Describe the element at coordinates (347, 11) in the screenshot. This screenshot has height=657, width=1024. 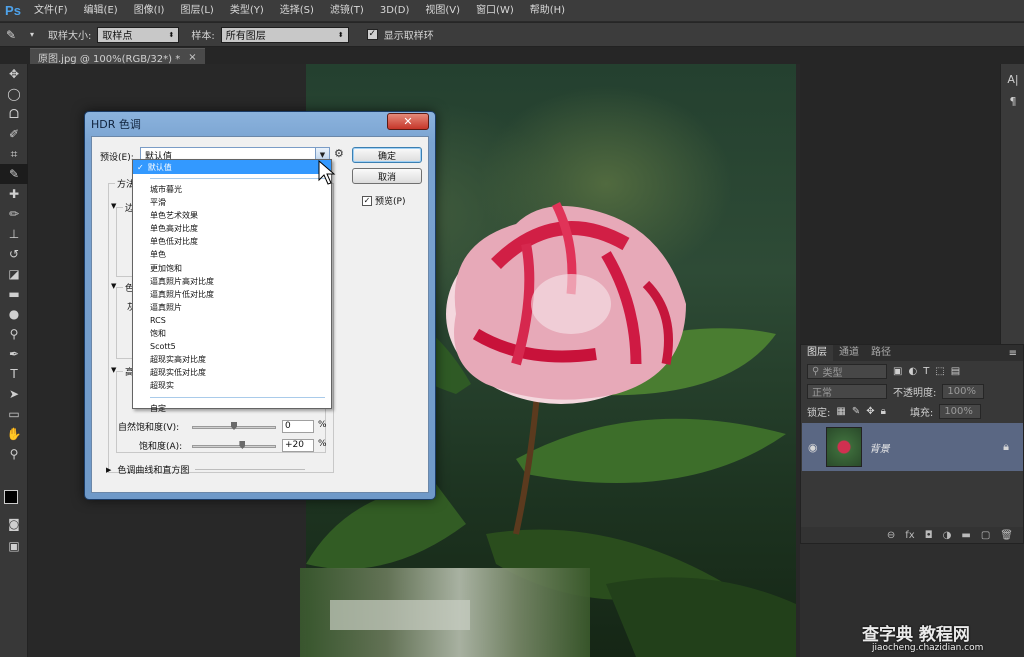
I see `menu-filter: 滤镜(T)` at that location.